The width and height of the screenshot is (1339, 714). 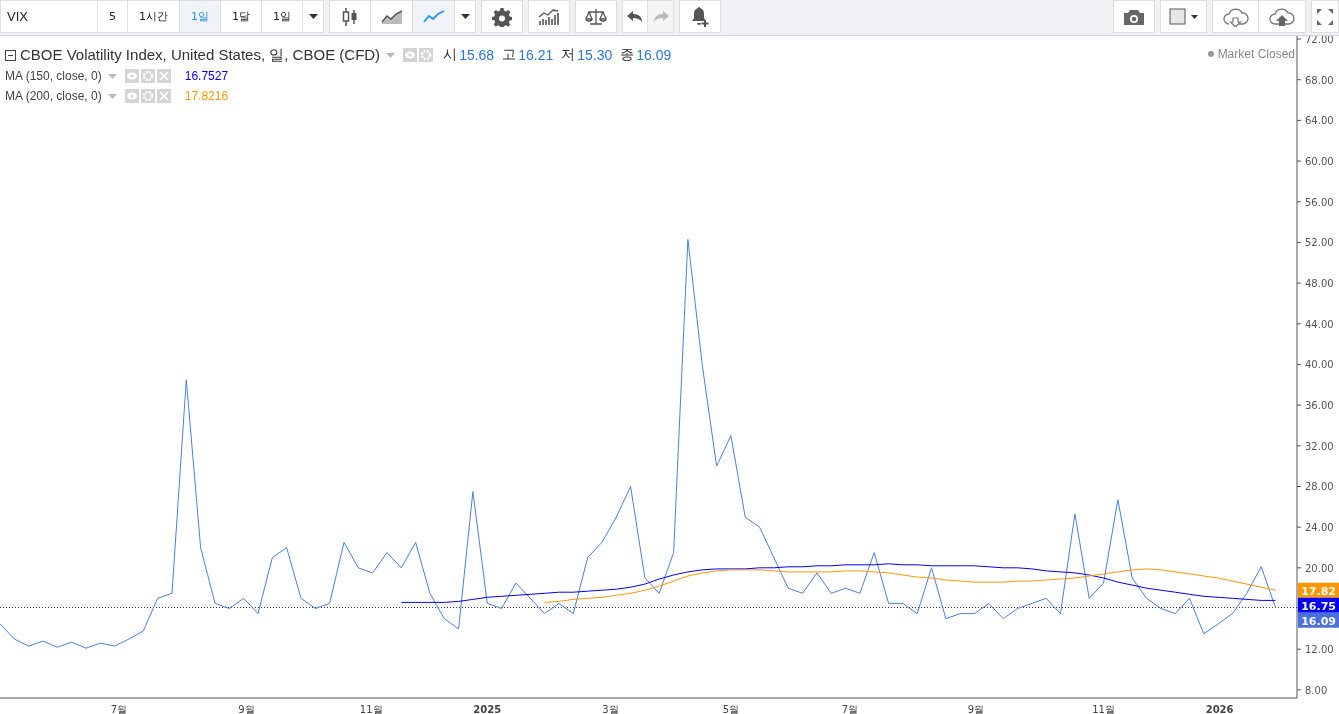 I want to click on ohlc-label: 저, so click(x=568, y=55).